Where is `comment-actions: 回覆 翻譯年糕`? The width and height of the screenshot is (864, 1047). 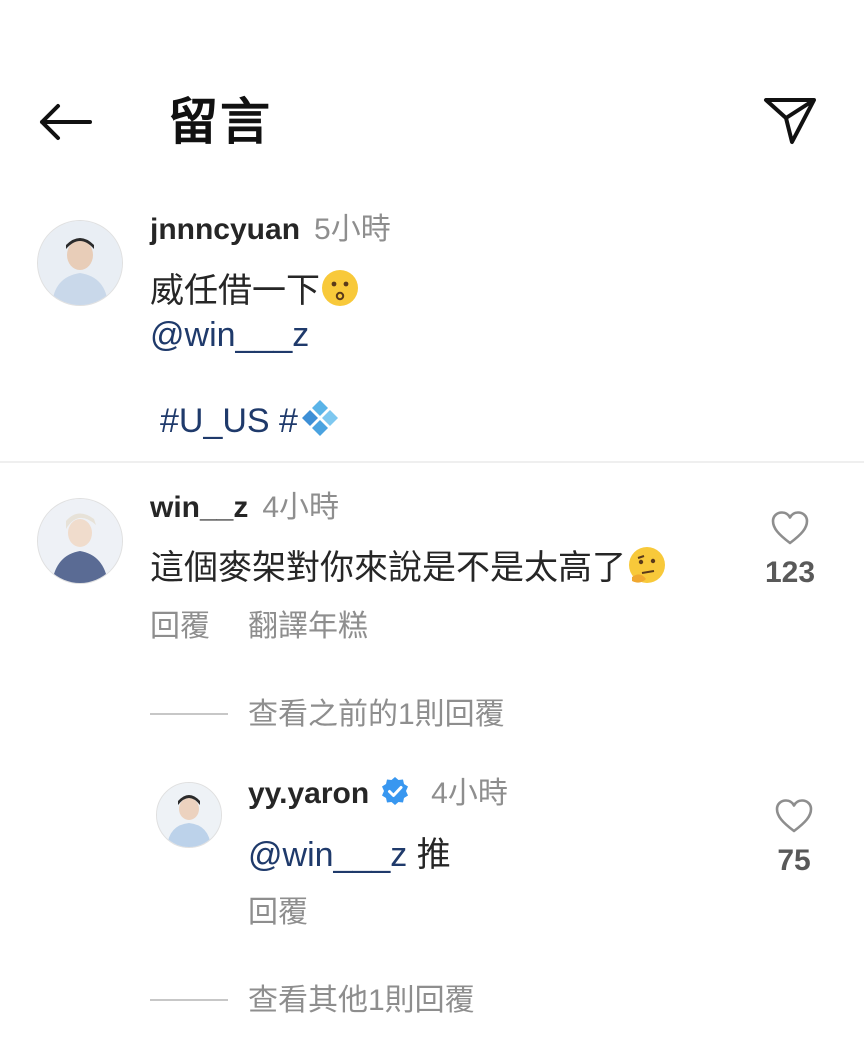
comment-actions: 回覆 翻譯年糕 is located at coordinates (259, 627).